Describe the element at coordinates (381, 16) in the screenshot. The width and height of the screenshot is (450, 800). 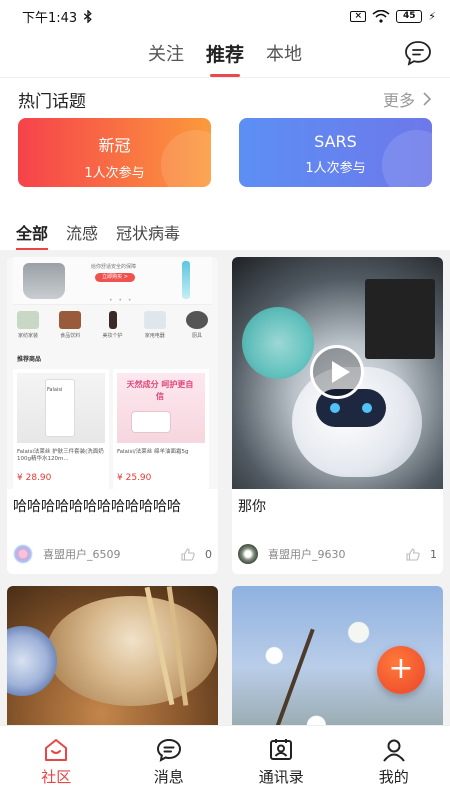
I see `wifi-icon` at that location.